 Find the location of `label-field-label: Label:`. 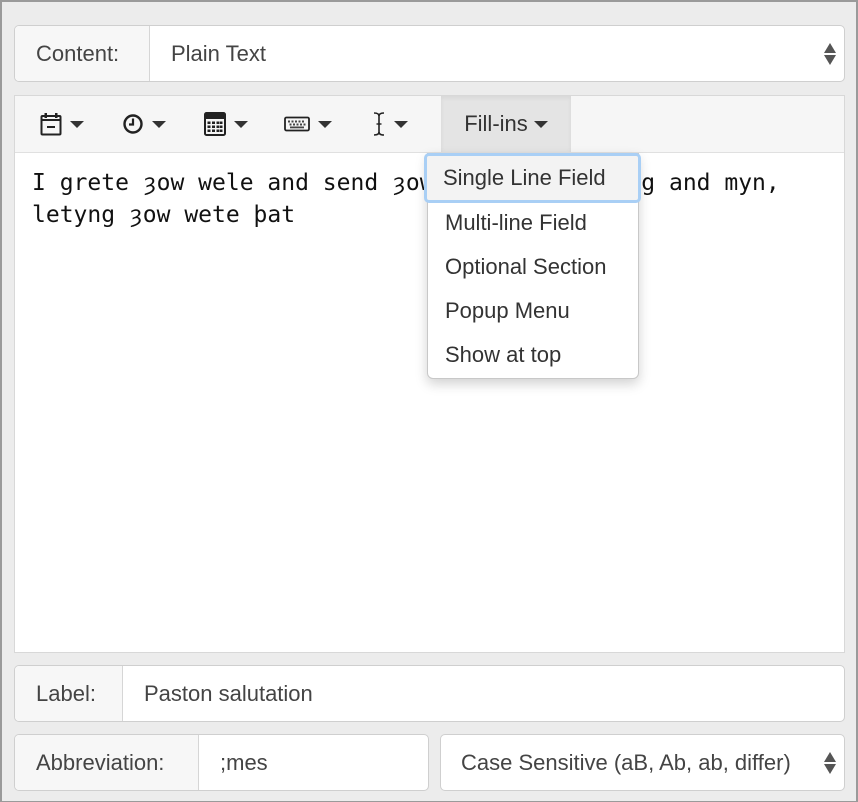

label-field-label: Label: is located at coordinates (69, 693).